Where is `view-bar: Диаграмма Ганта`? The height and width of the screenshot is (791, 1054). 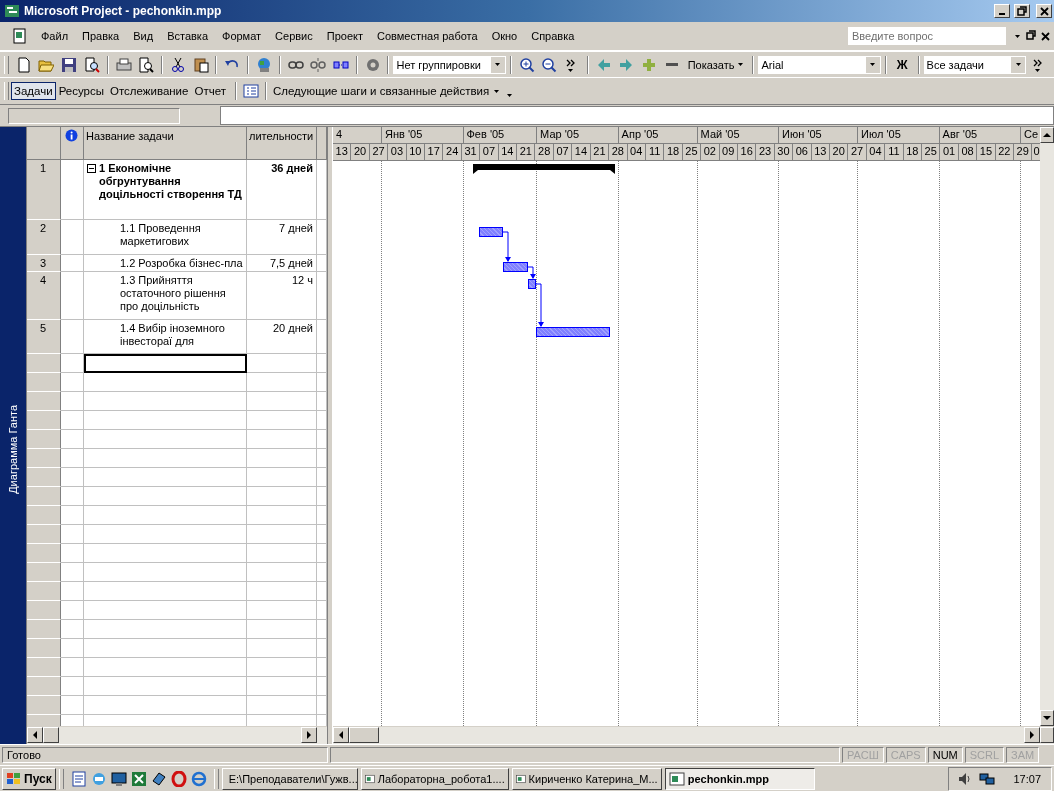 view-bar: Диаграмма Ганта is located at coordinates (13, 435).